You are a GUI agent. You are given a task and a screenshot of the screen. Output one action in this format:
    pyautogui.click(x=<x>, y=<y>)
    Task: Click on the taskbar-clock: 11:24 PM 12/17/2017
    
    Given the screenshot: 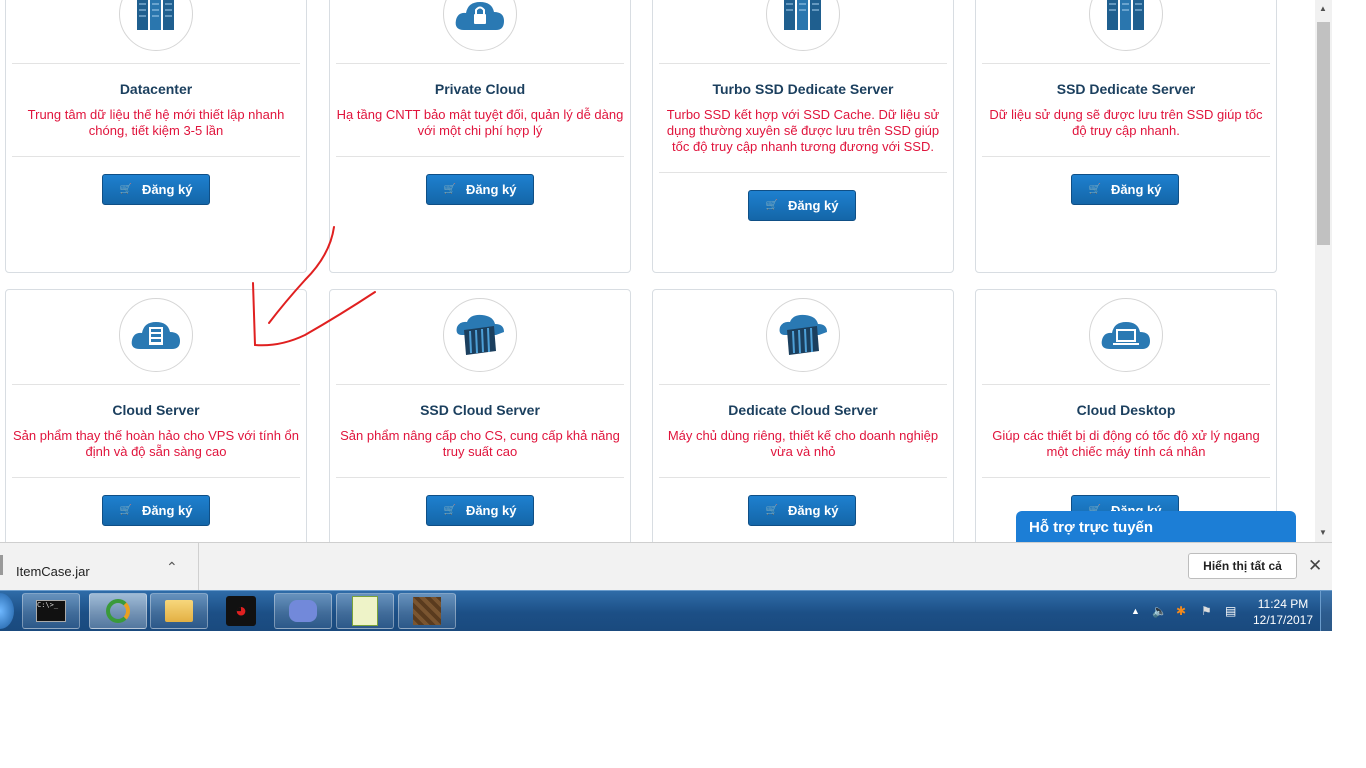 What is the action you would take?
    pyautogui.click(x=1283, y=612)
    